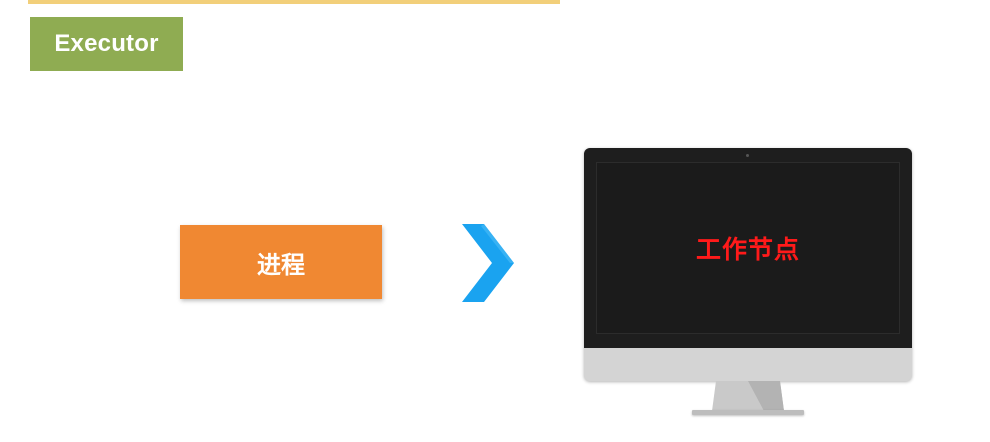  I want to click on process-label: 进程, so click(281, 265).